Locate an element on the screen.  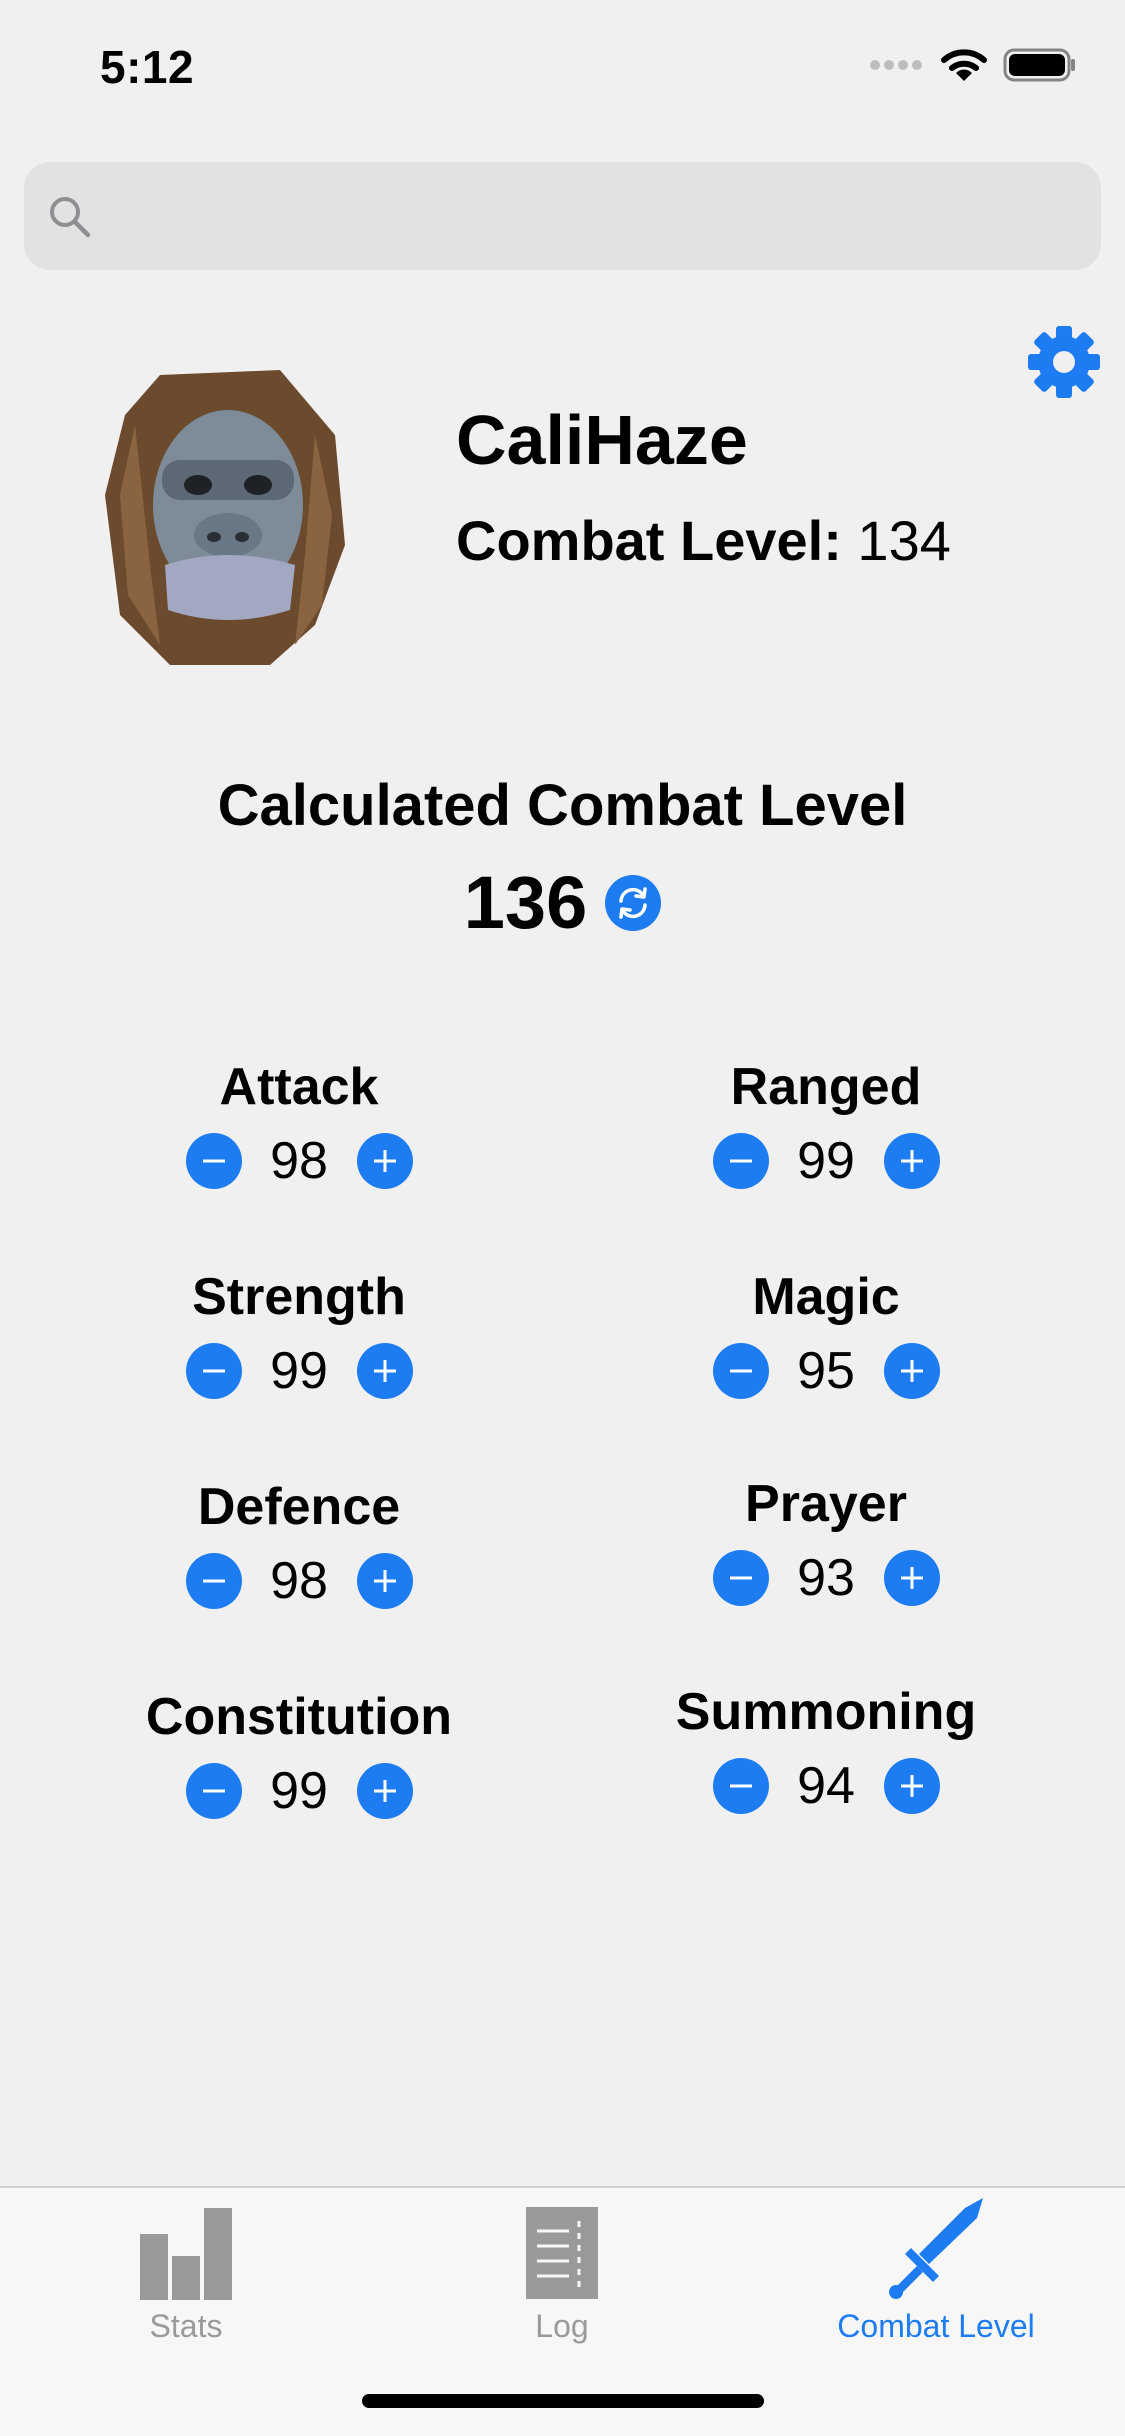
stat-name: Prayer is located at coordinates (826, 1504).